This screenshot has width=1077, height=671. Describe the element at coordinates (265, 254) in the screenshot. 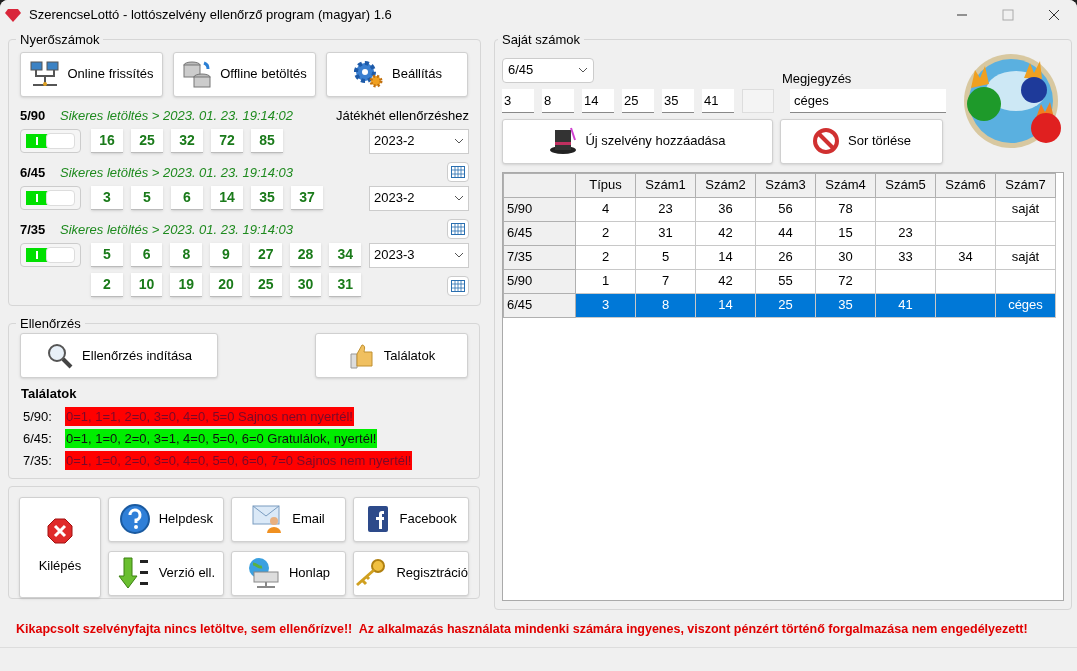

I see `drawn-number: 27` at that location.